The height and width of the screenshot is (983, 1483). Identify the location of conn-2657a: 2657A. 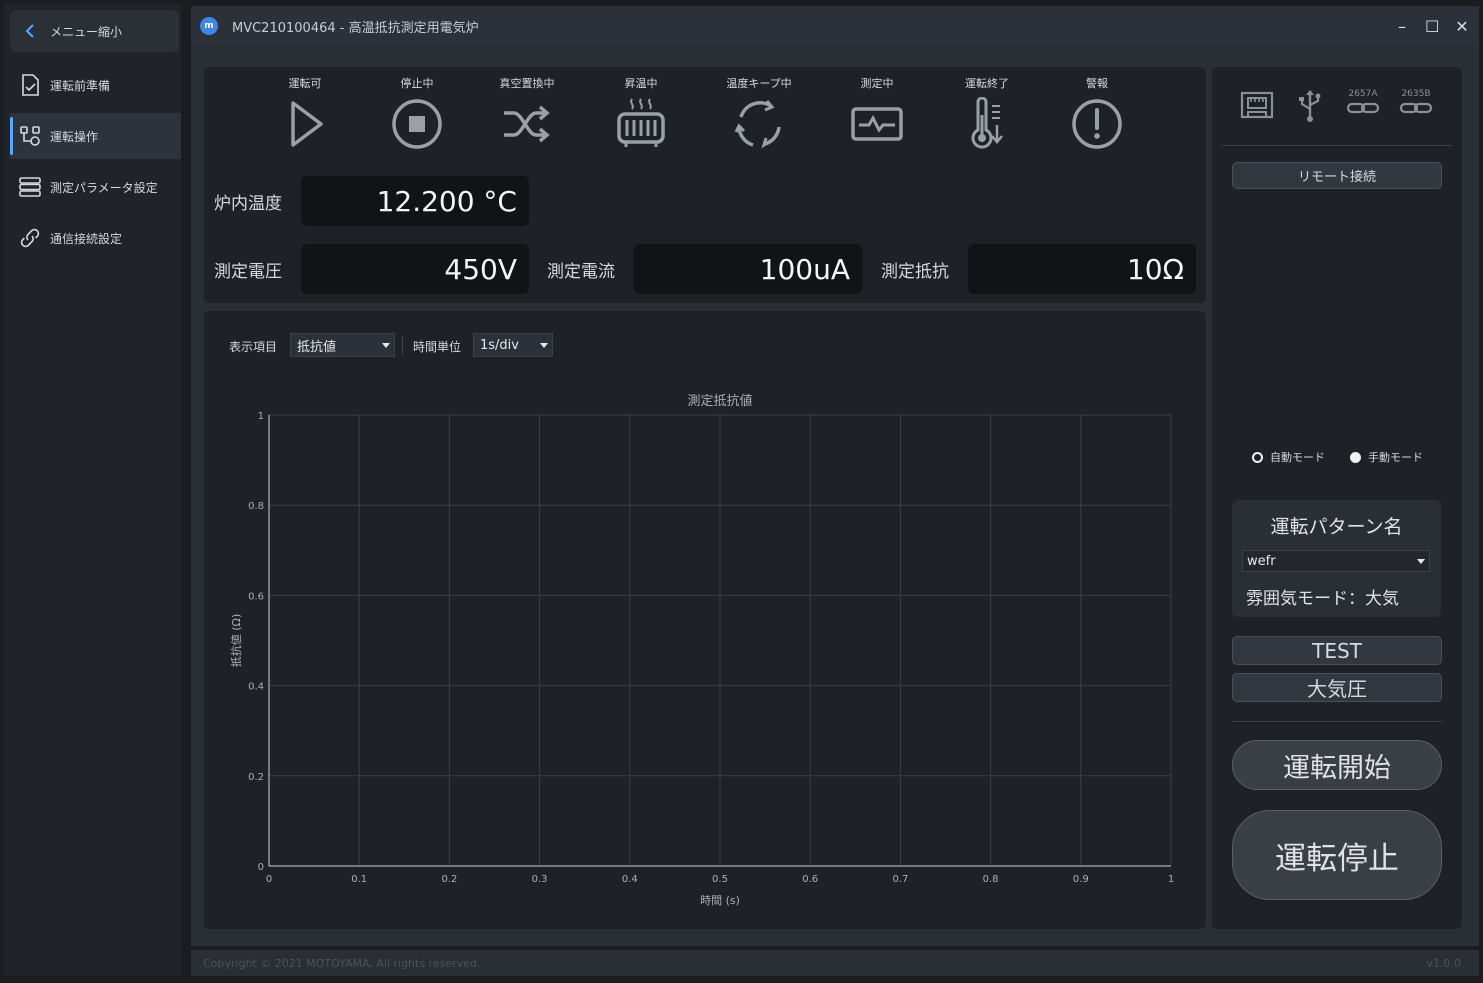
(1363, 103).